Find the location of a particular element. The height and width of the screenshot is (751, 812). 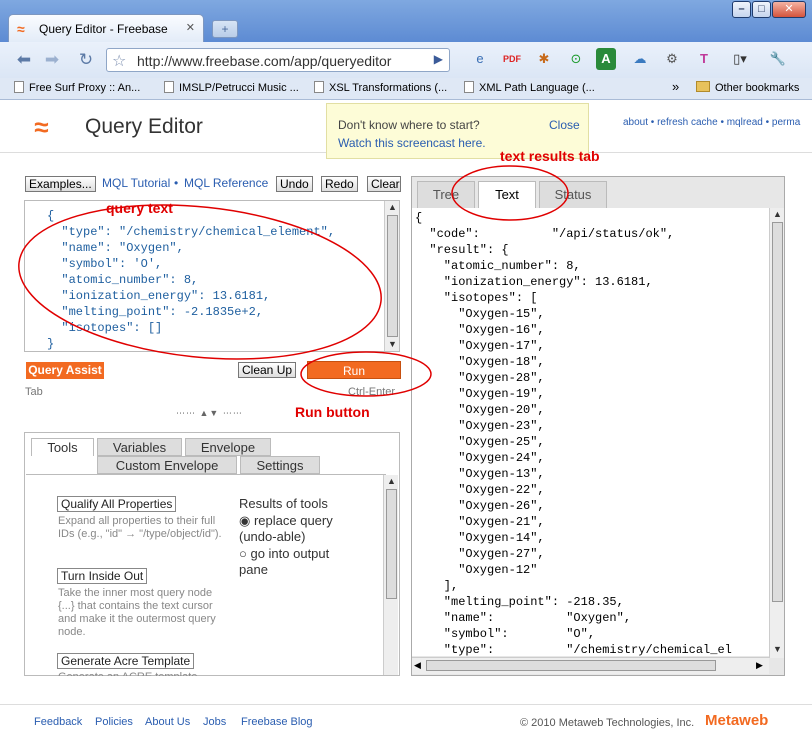

annotation-text-tab: text results tab is located at coordinates (550, 156).